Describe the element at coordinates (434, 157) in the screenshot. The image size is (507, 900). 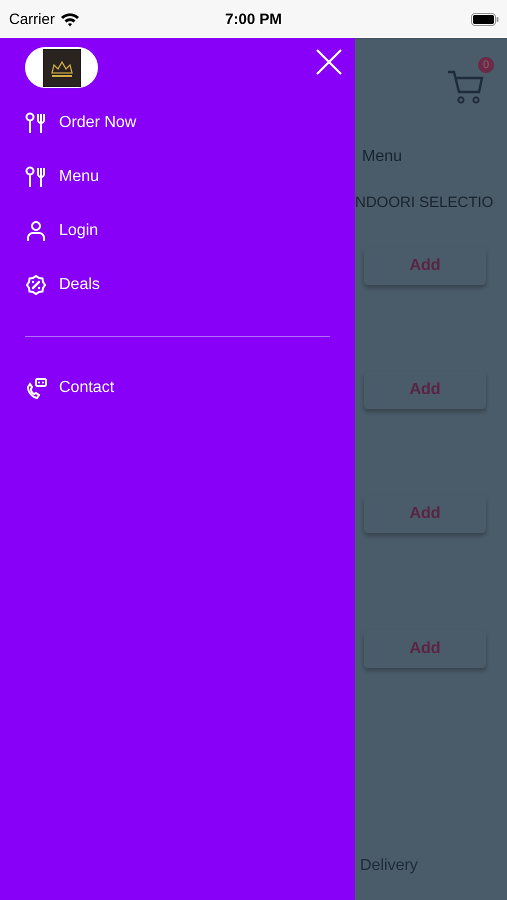
I see `menu-tab: Menu` at that location.